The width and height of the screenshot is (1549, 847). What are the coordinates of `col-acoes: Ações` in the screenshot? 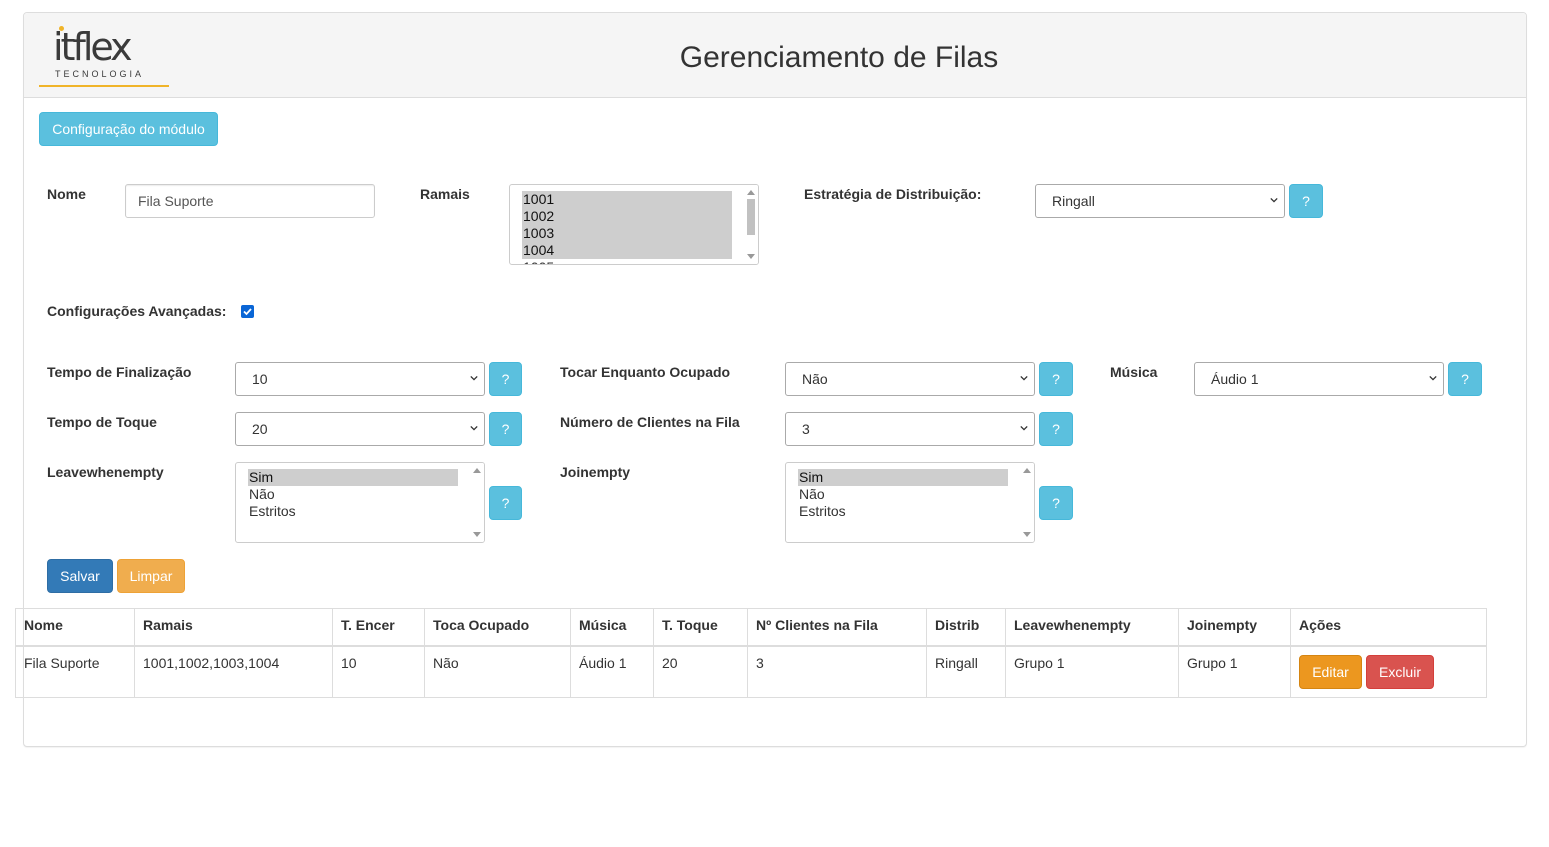 It's located at (1388, 627).